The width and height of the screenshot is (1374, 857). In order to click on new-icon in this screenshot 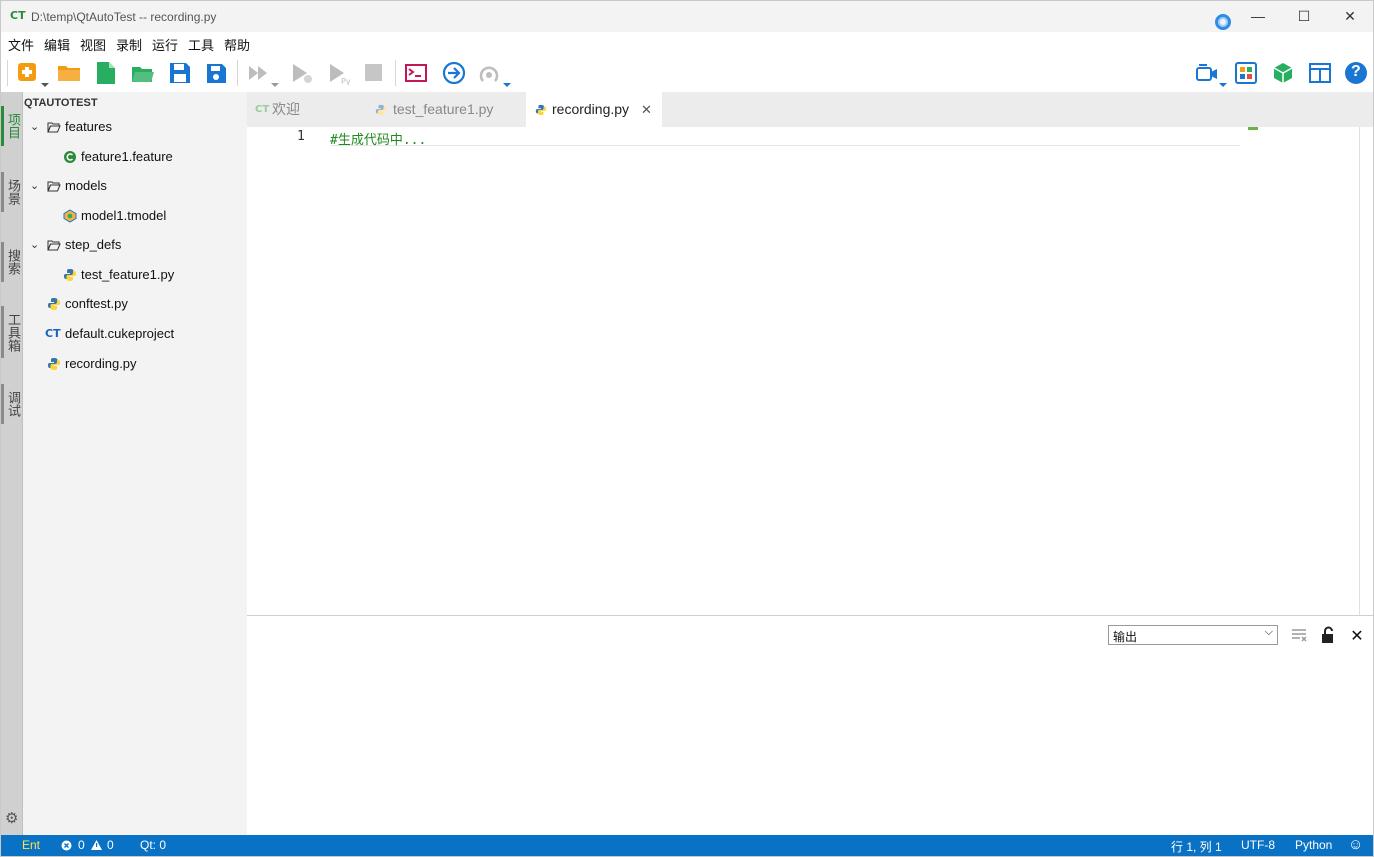, I will do `click(33, 74)`.